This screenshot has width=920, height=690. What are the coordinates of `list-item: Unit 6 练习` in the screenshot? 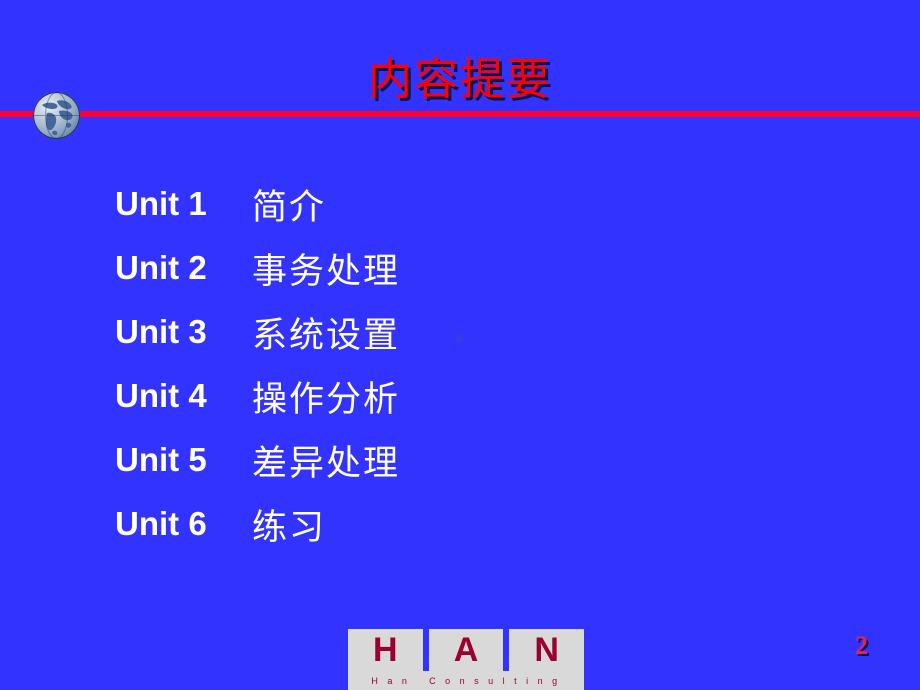 It's located at (460, 524).